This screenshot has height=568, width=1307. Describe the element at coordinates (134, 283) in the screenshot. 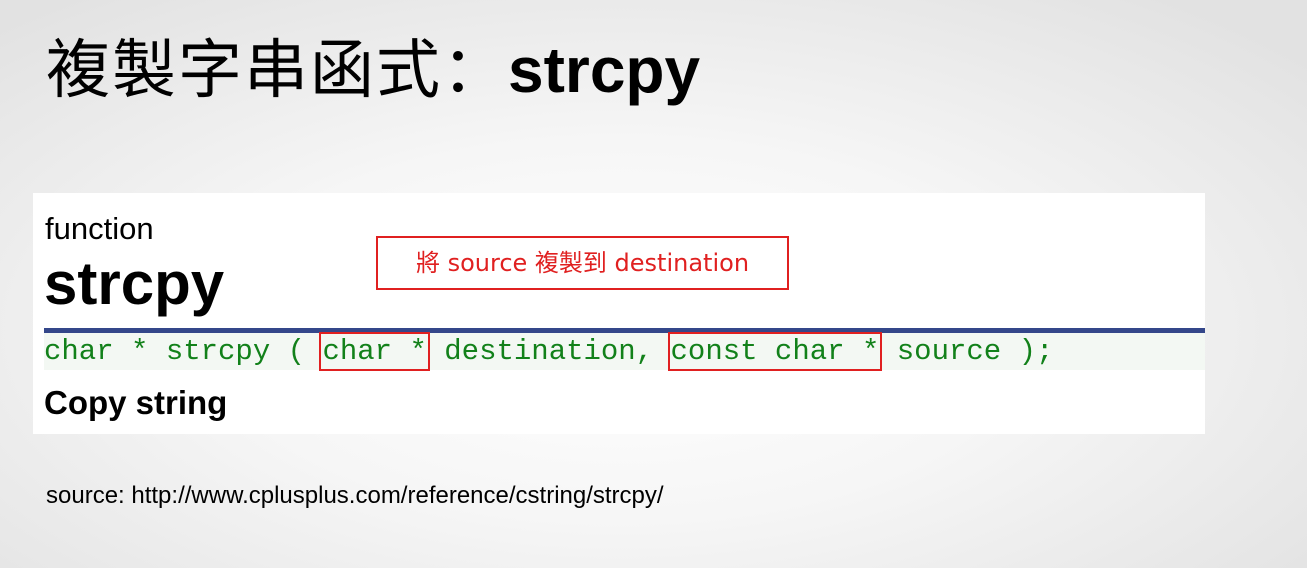

I see `function-name-heading: strcpy` at that location.